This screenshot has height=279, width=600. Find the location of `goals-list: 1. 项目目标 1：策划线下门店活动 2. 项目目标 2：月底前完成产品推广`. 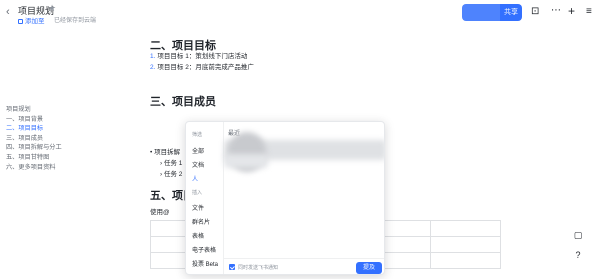

goals-list: 1. 项目目标 1：策划线下门店活动 2. 项目目标 2：月底前完成产品推广 is located at coordinates (202, 62).